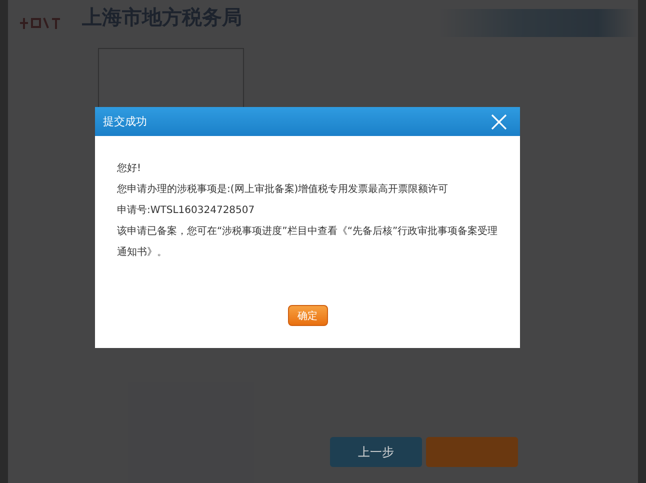  Describe the element at coordinates (376, 452) in the screenshot. I see `back-button: 上一步` at that location.